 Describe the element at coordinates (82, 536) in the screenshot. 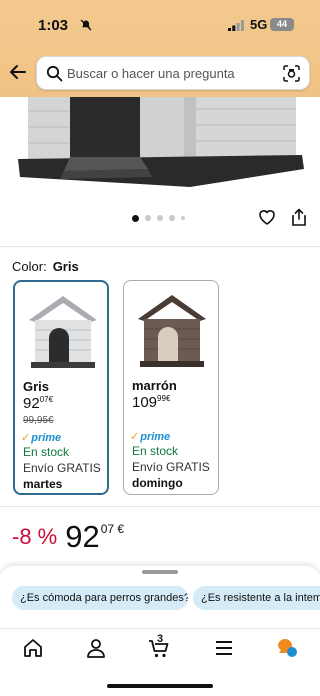

I see `deal-price-whole: 92` at that location.